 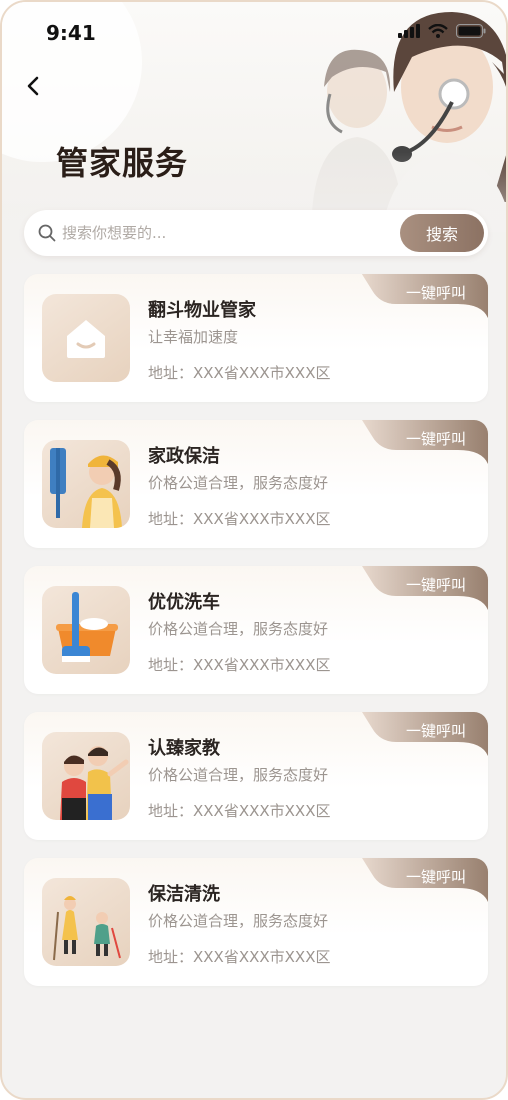 I want to click on service-title: 优优洗车, so click(x=184, y=602).